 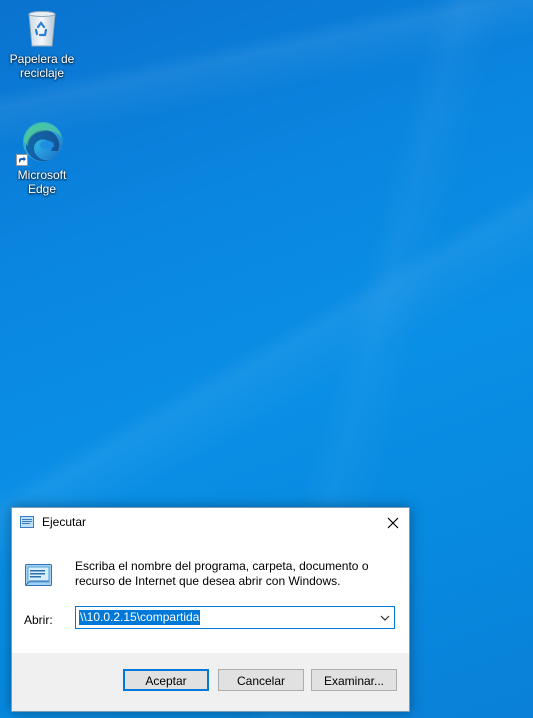 I want to click on desktop-icon-recycle-bin: Papelera de reciclaje, so click(x=42, y=41).